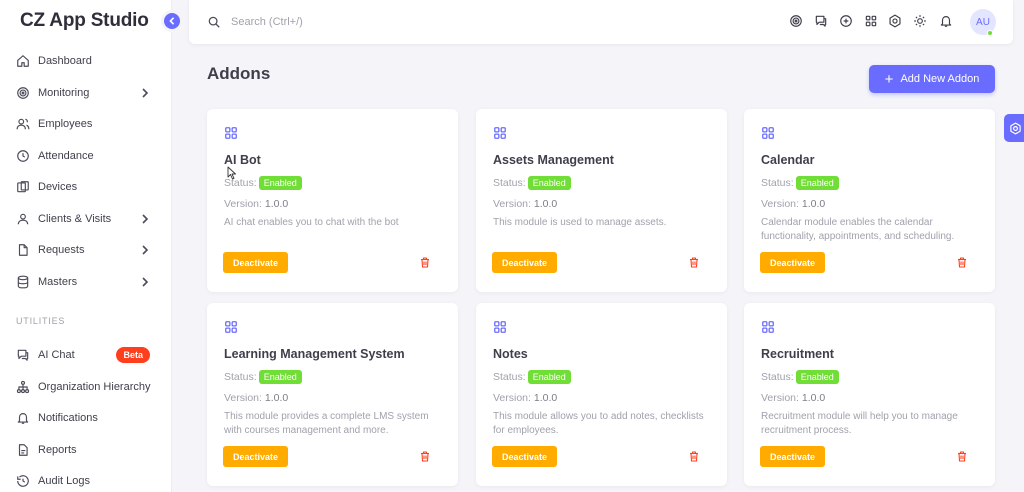 This screenshot has width=1024, height=492. What do you see at coordinates (58, 187) in the screenshot?
I see `sidebar-item-label: Devices` at bounding box center [58, 187].